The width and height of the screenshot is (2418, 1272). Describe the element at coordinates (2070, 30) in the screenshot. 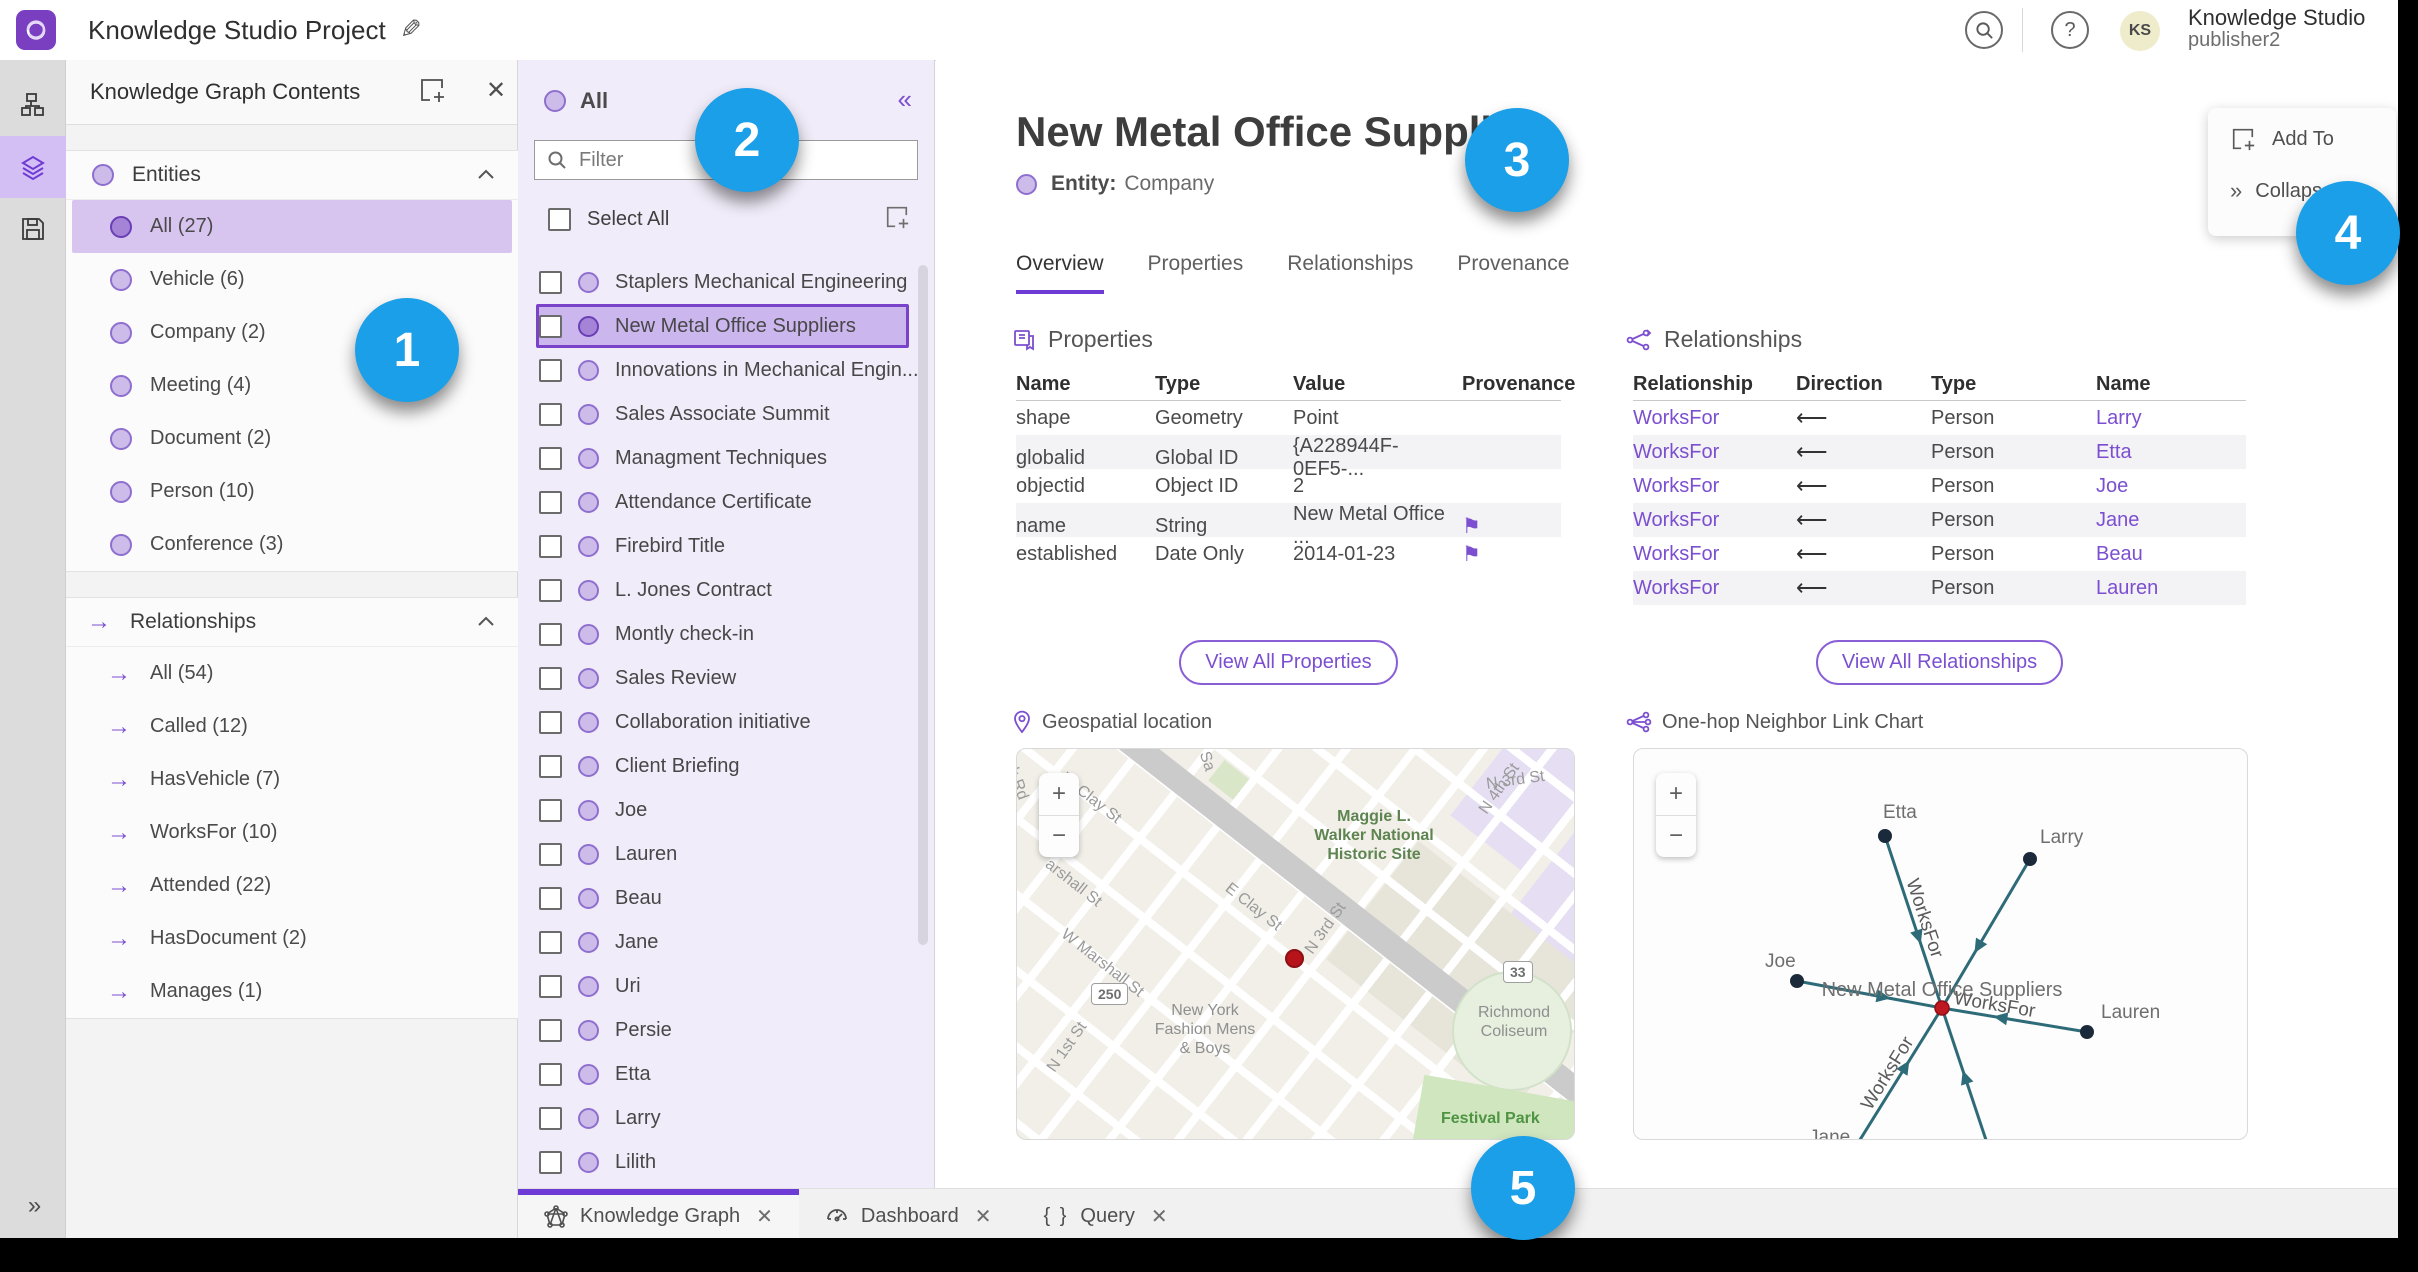

I see `help-button: ?` at that location.